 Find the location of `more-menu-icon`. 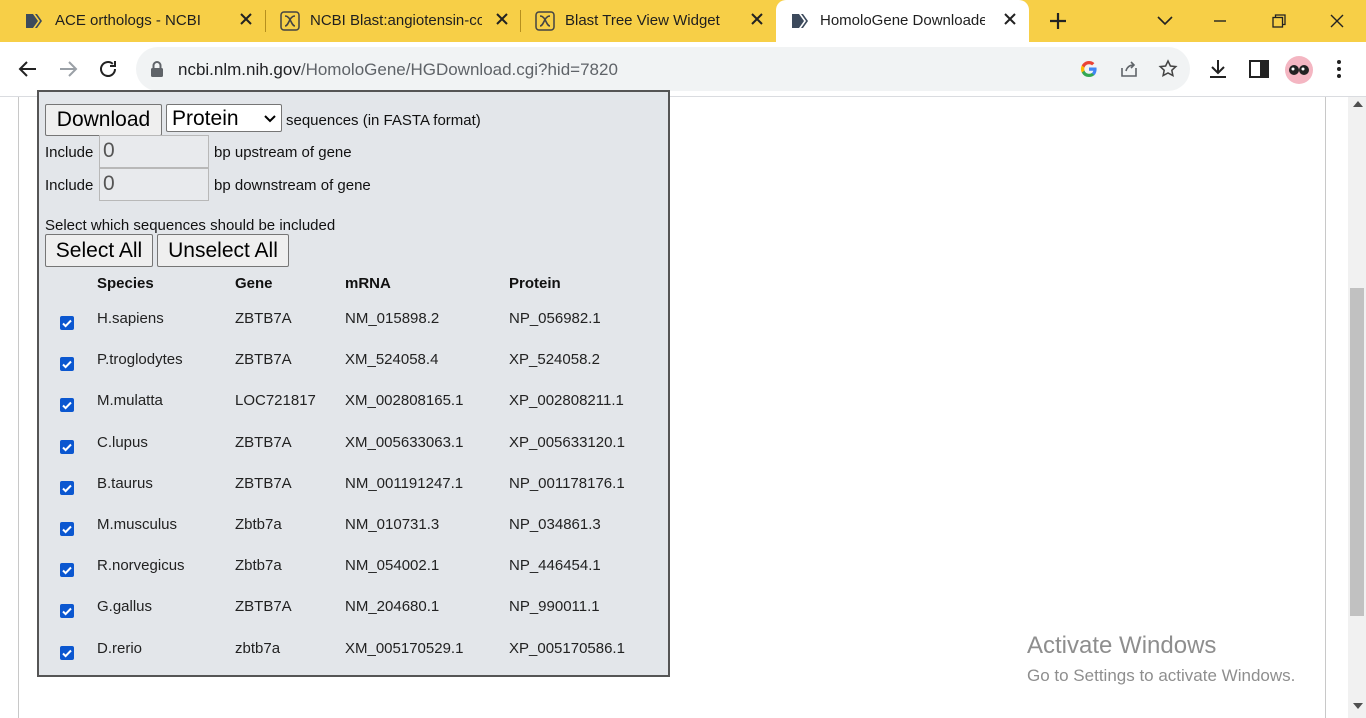

more-menu-icon is located at coordinates (1339, 69).